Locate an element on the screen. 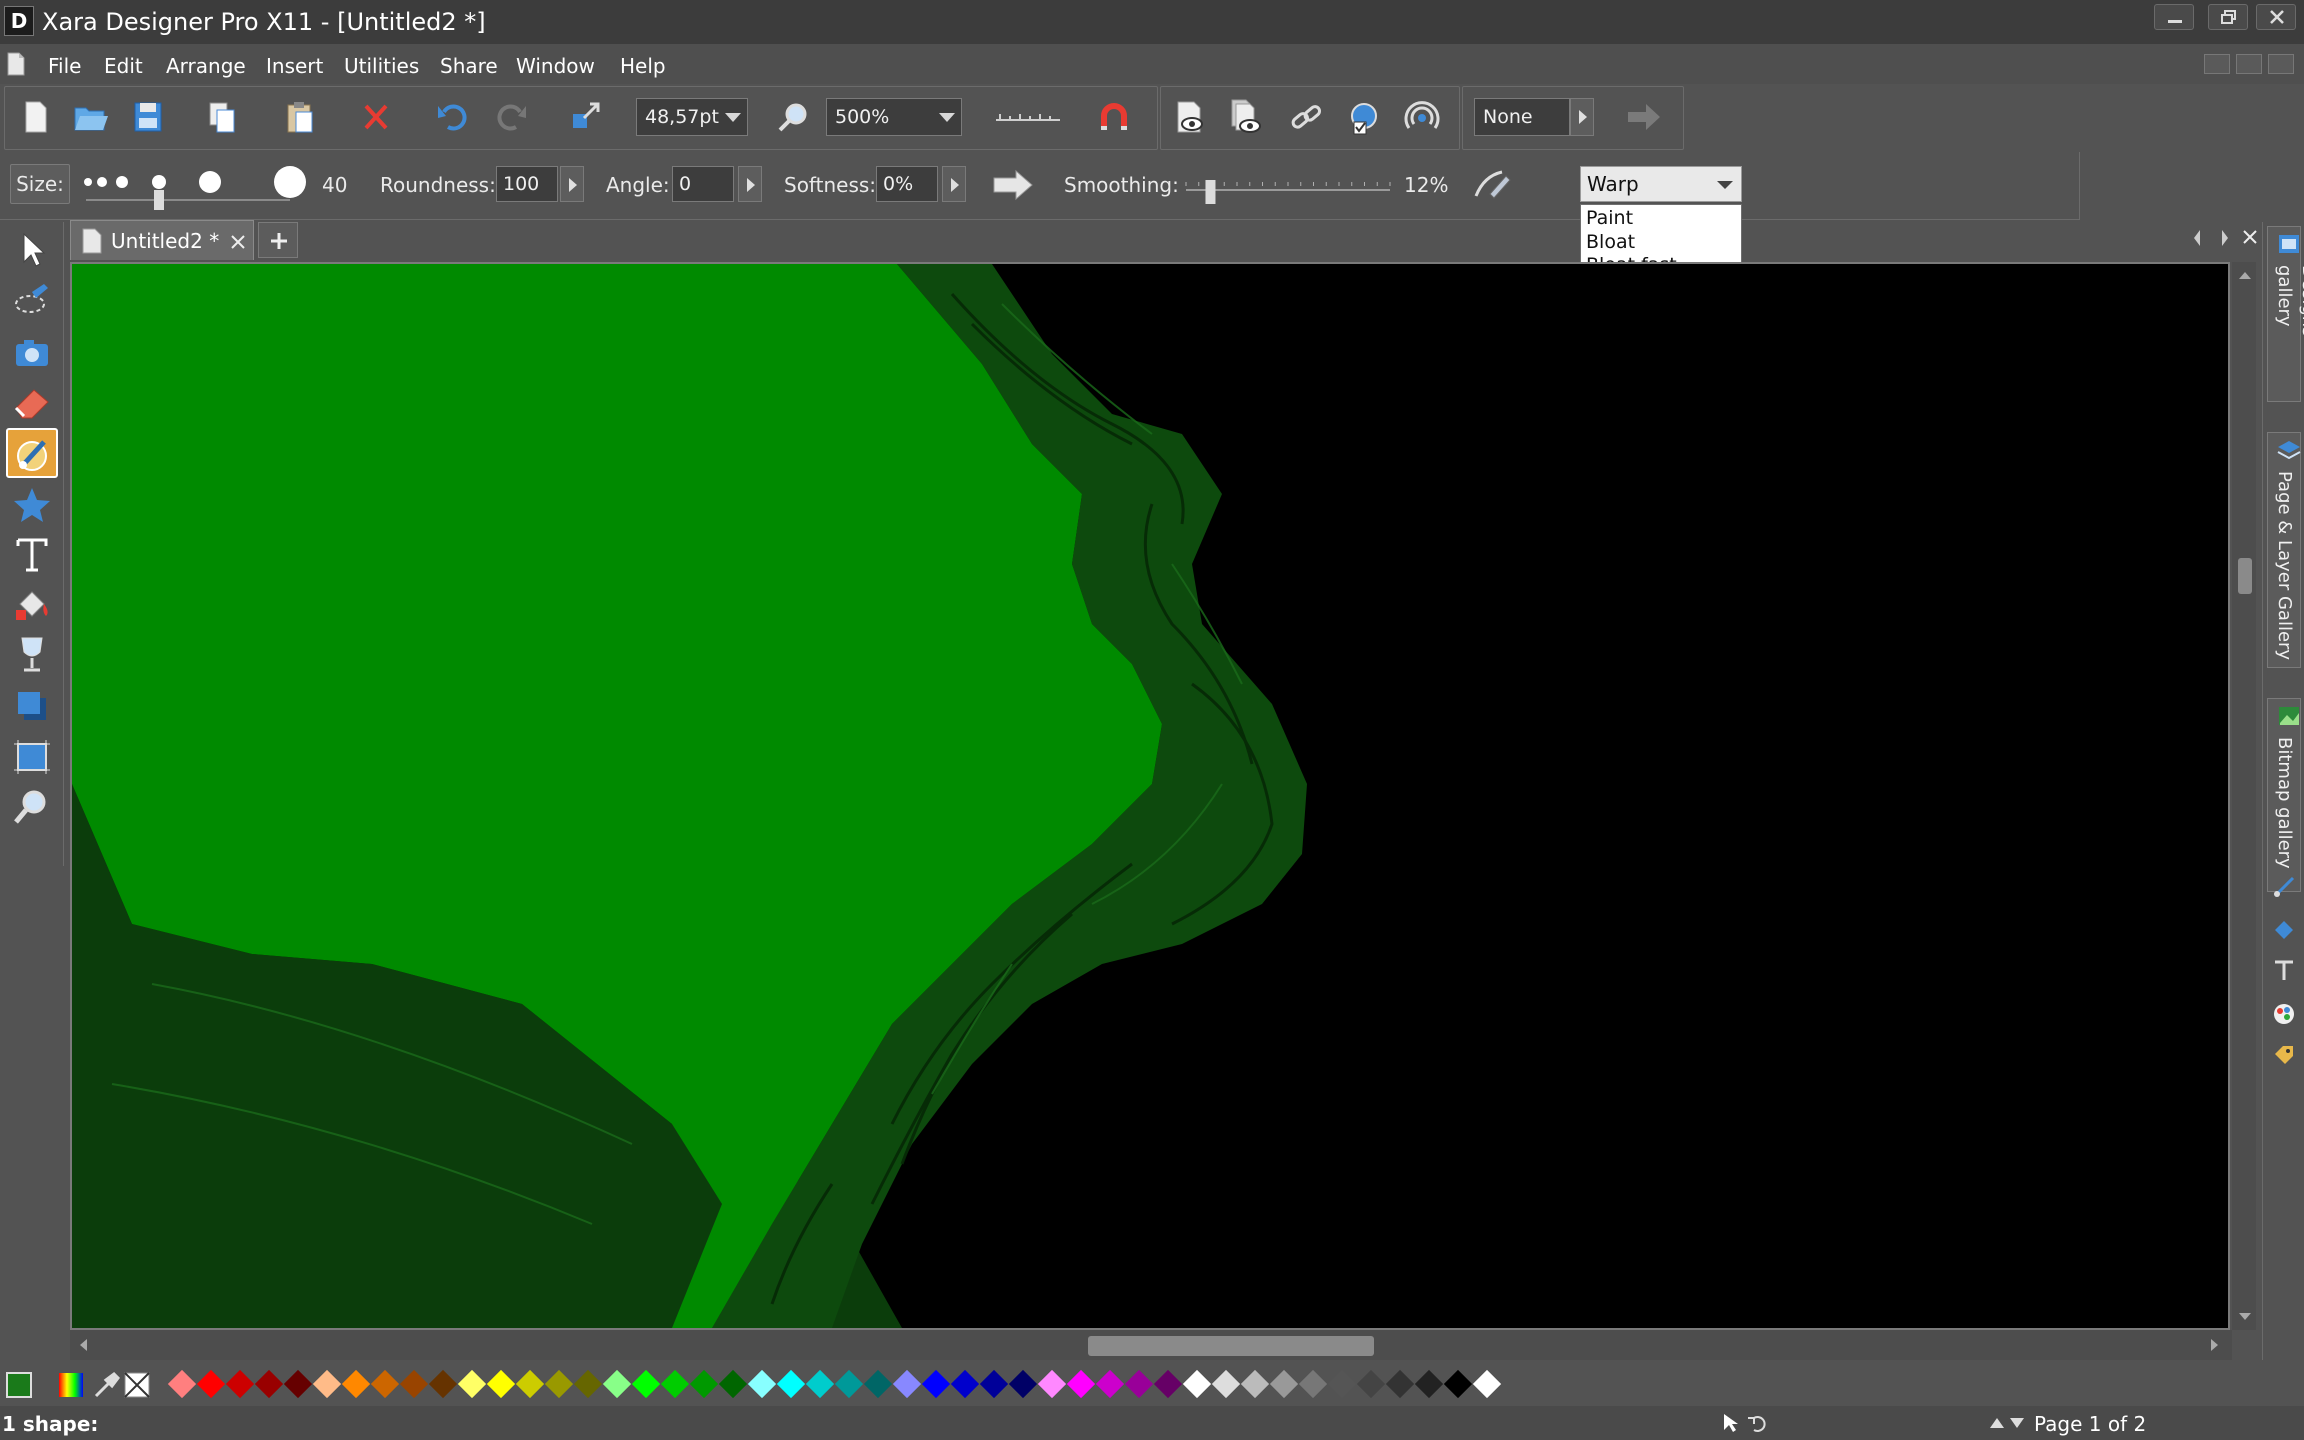 This screenshot has width=2304, height=1440. eraser-tool is located at coordinates (32, 403).